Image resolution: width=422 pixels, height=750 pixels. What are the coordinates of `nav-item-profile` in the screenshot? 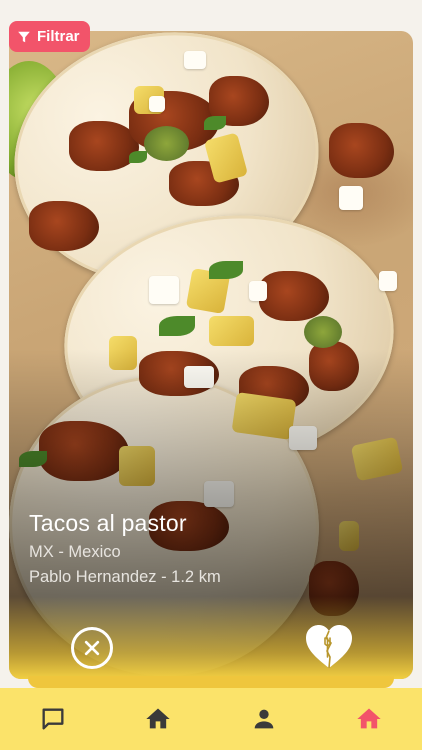 It's located at (264, 719).